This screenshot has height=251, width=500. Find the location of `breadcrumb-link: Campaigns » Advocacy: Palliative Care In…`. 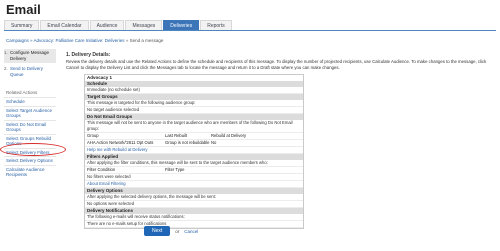

breadcrumb-link: Campaigns » Advocacy: Palliative Care In… is located at coordinates (65, 40).